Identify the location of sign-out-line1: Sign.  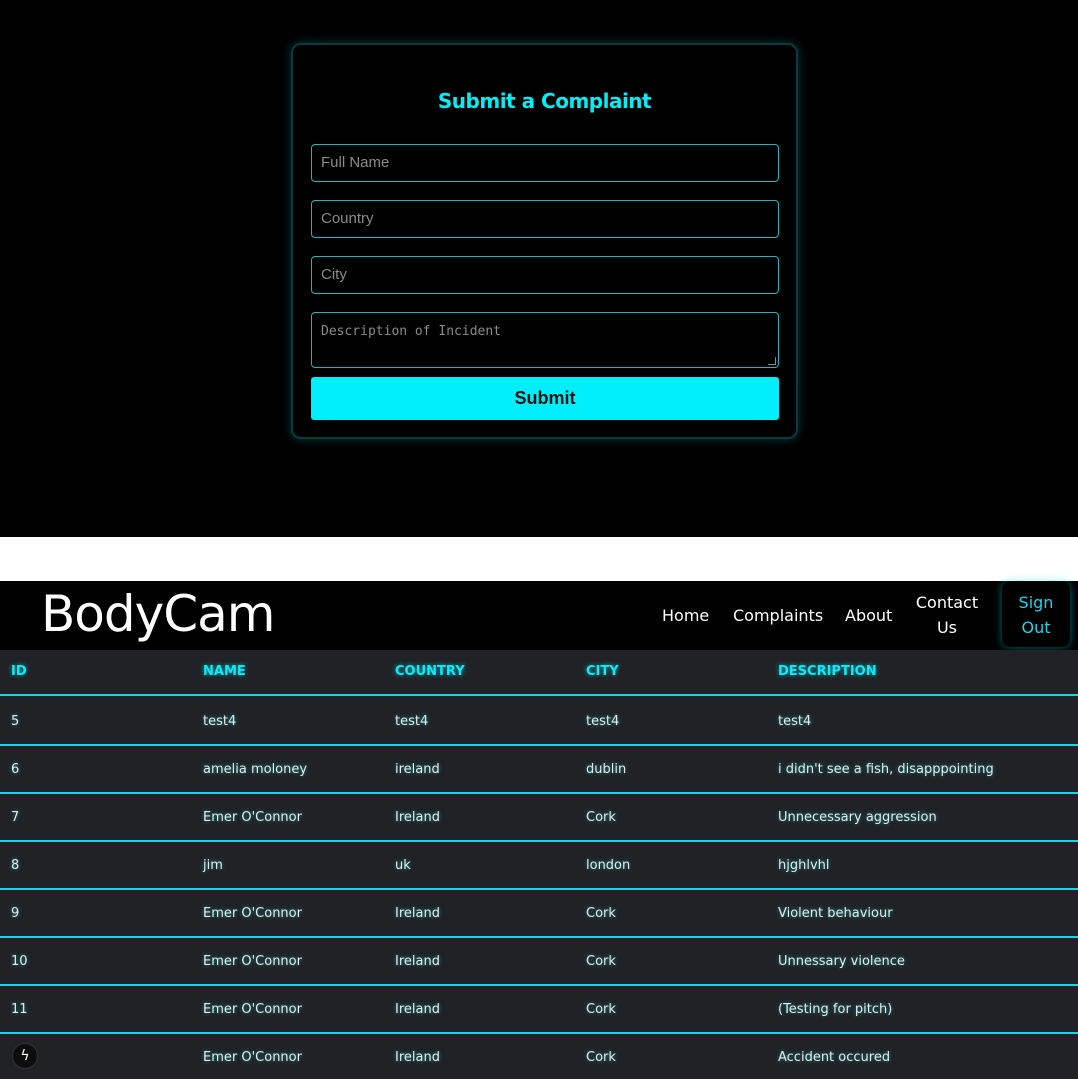
(1036, 602).